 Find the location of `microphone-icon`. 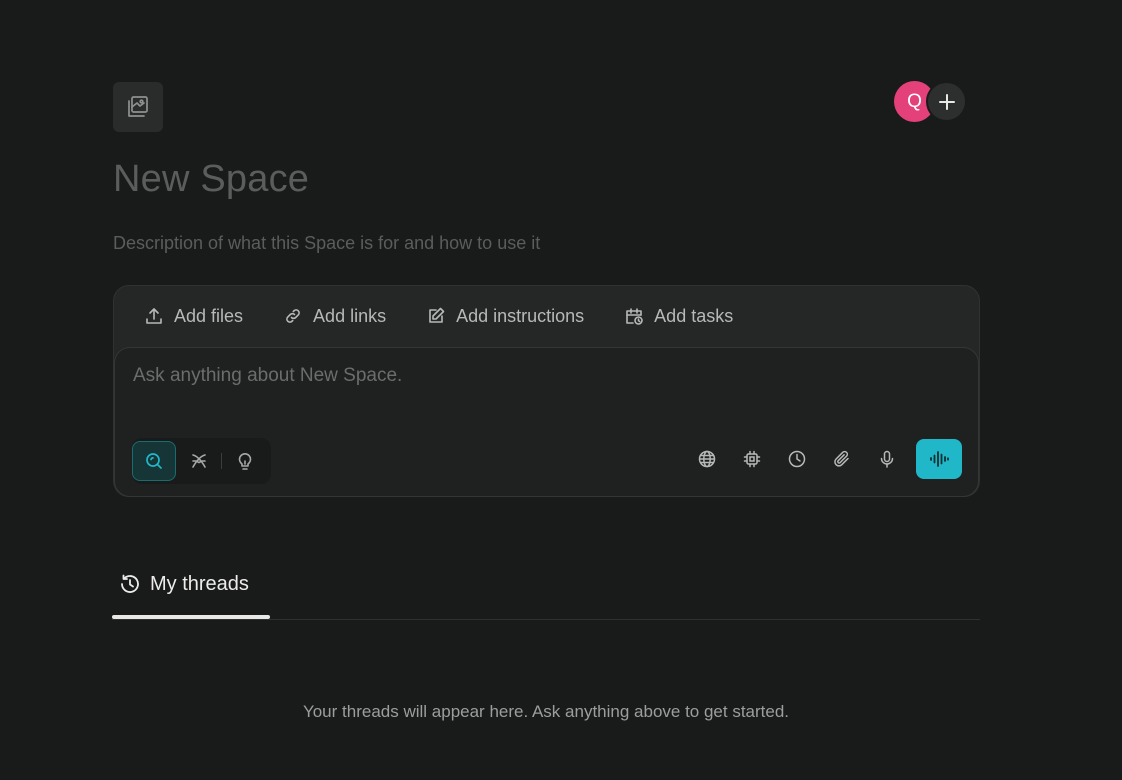

microphone-icon is located at coordinates (887, 459).